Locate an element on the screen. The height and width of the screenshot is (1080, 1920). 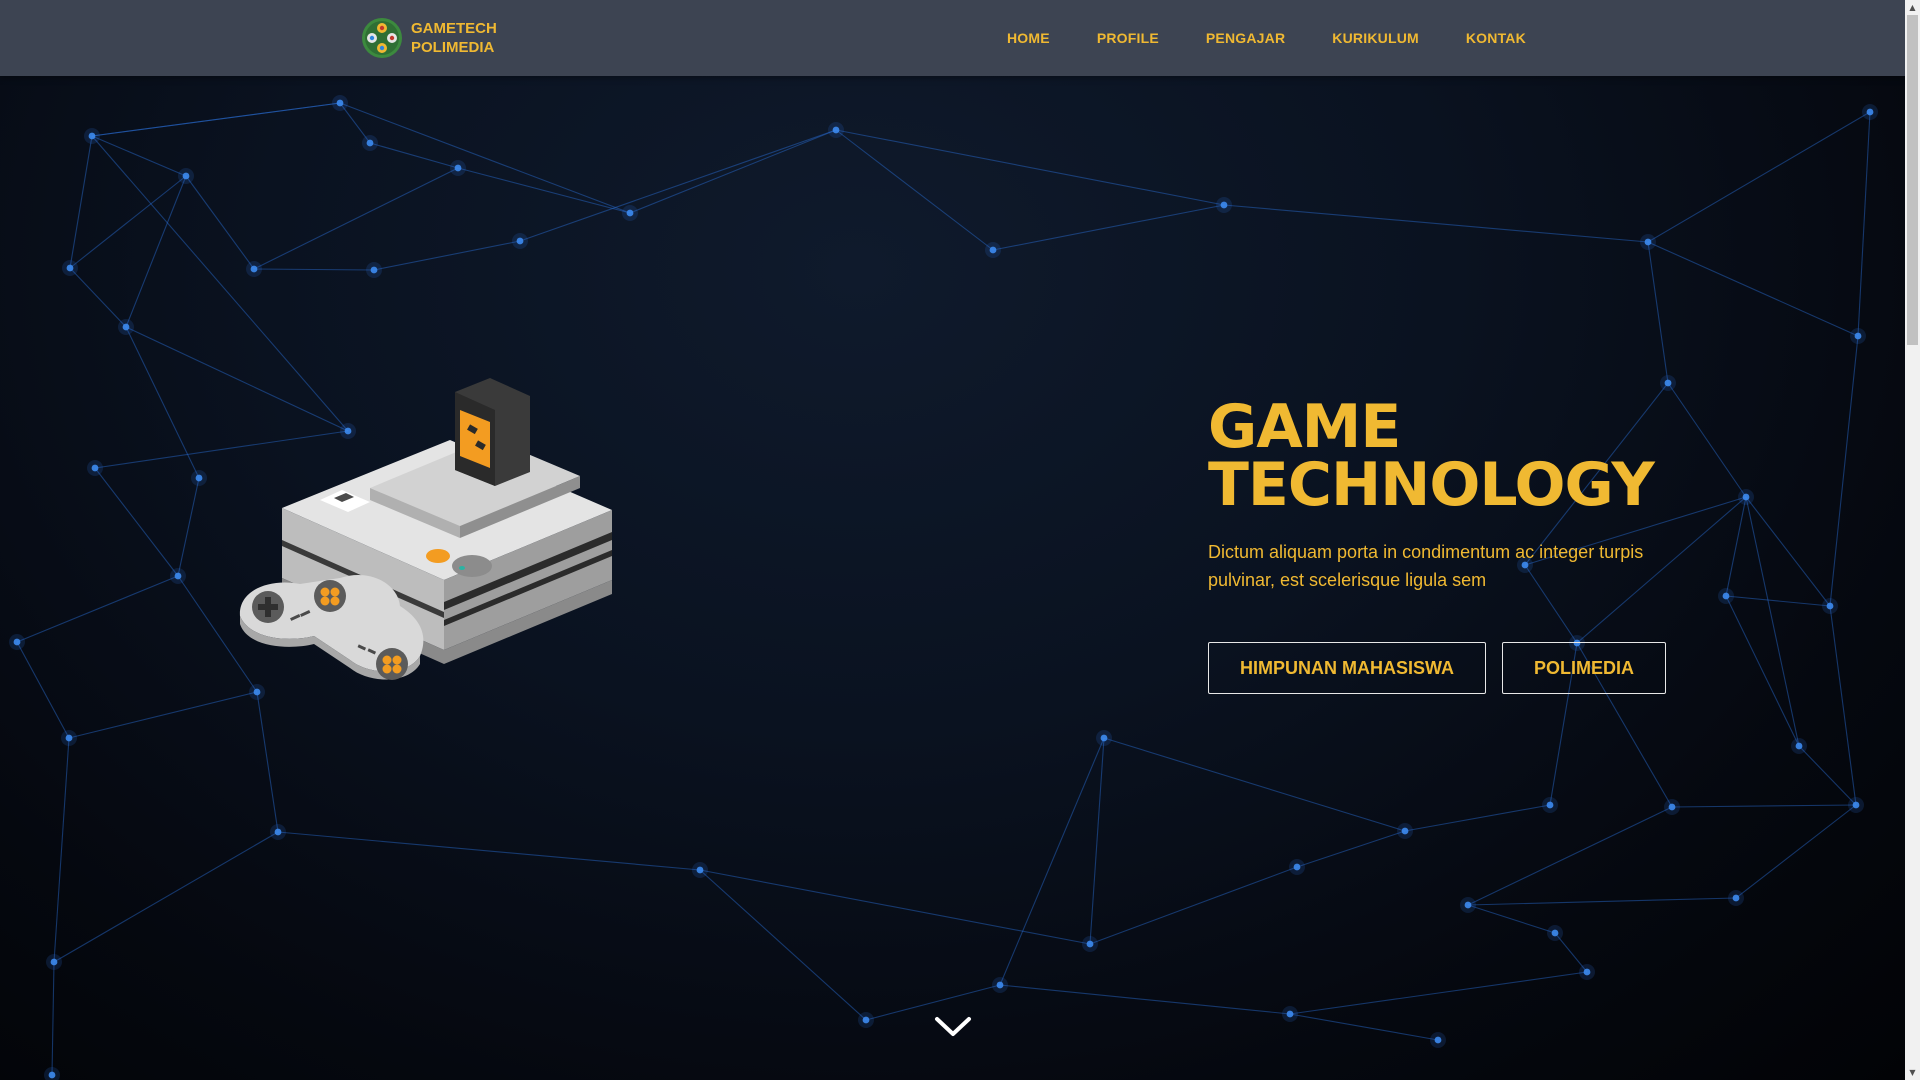
nav-home: HOME is located at coordinates (1028, 38).